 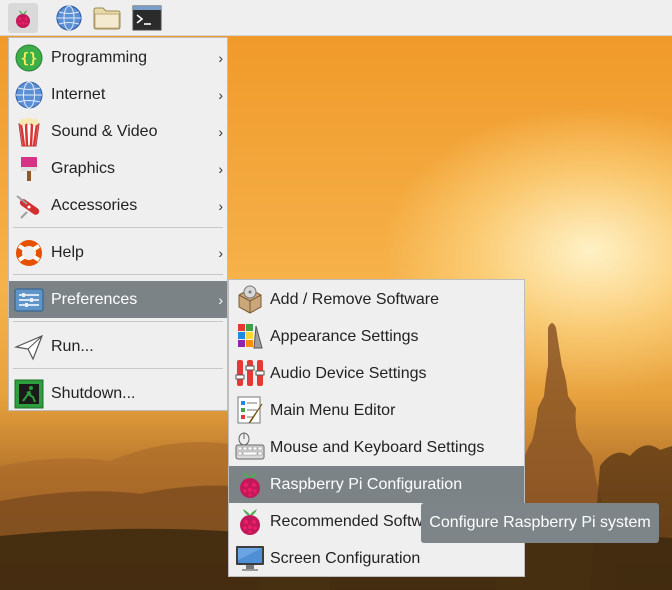 What do you see at coordinates (99, 57) in the screenshot?
I see `menu-item-label: Programming` at bounding box center [99, 57].